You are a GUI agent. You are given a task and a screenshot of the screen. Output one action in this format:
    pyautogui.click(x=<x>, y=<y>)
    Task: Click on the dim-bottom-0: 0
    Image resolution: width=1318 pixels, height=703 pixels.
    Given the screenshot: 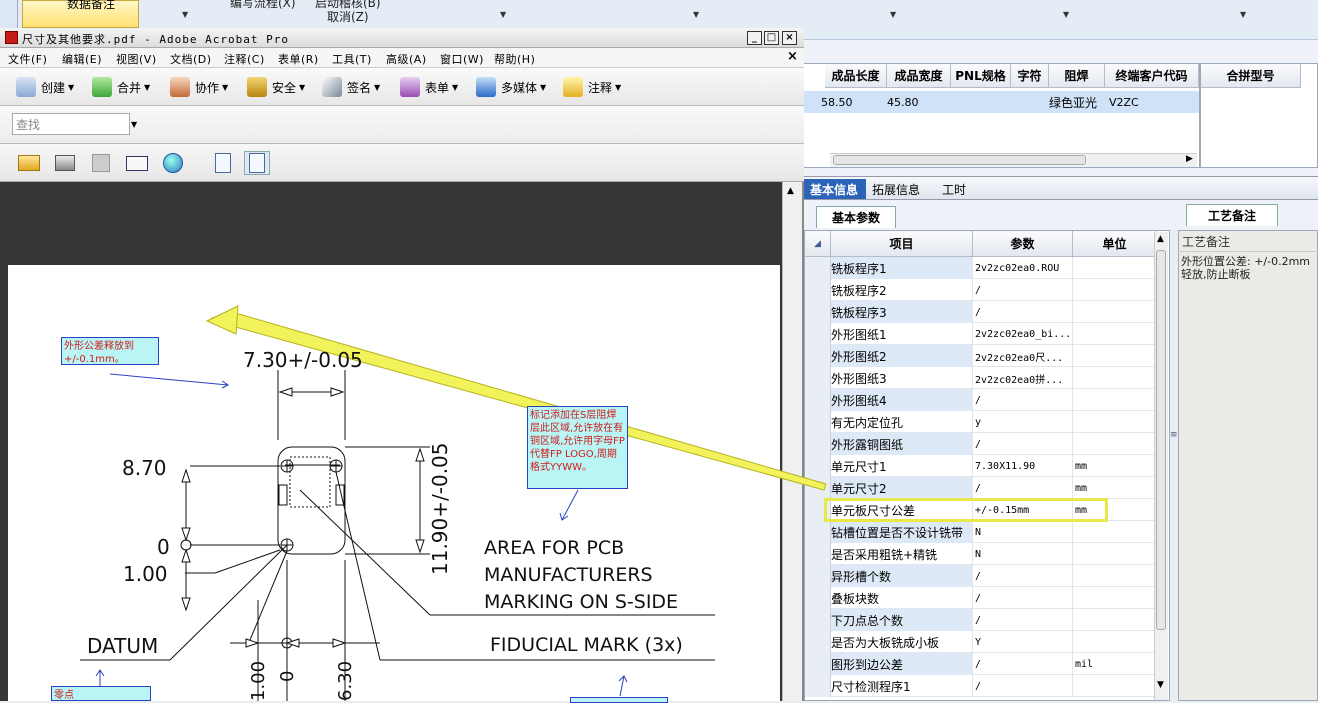 What is the action you would take?
    pyautogui.click(x=287, y=676)
    